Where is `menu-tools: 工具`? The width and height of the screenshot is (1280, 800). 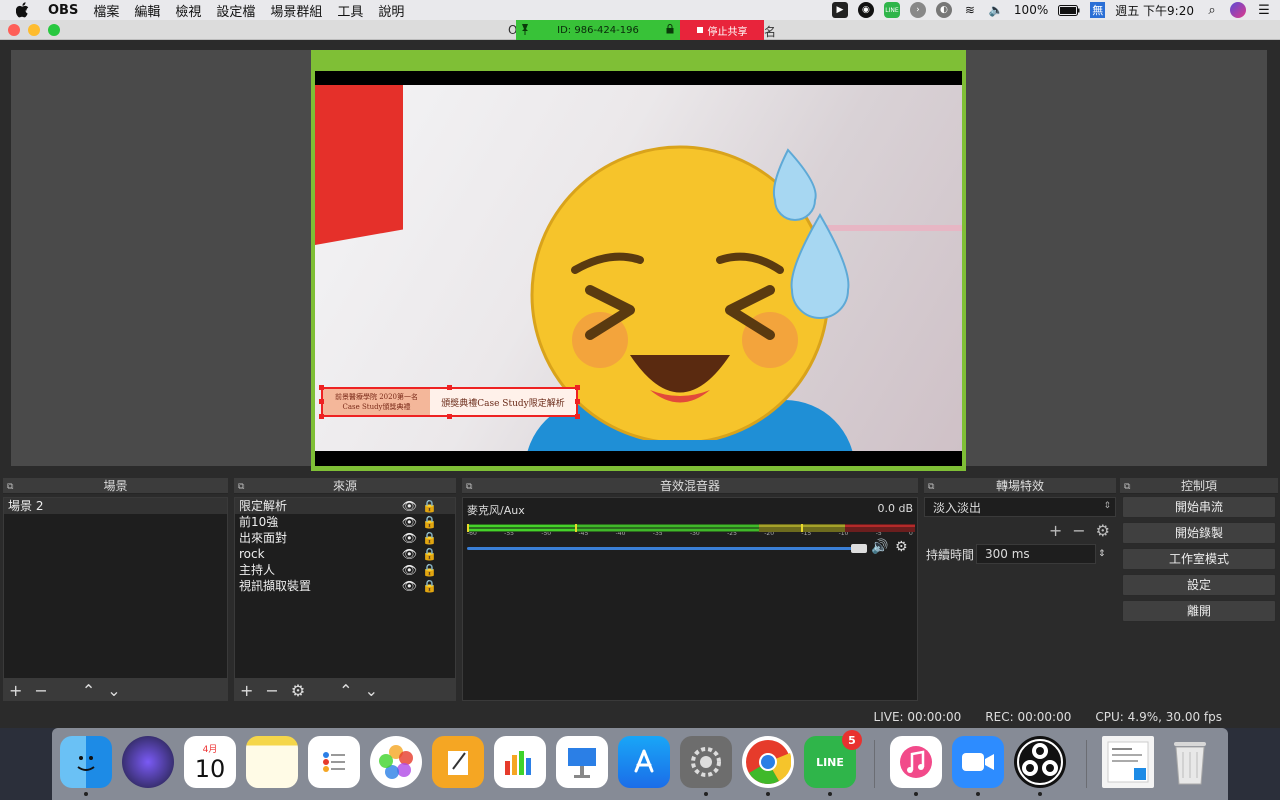 menu-tools: 工具 is located at coordinates (350, 10).